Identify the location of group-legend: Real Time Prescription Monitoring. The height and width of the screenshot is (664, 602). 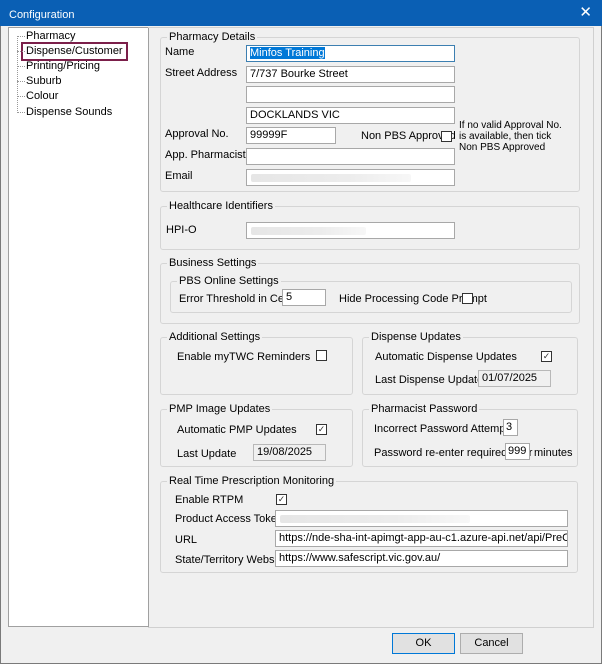
(252, 481).